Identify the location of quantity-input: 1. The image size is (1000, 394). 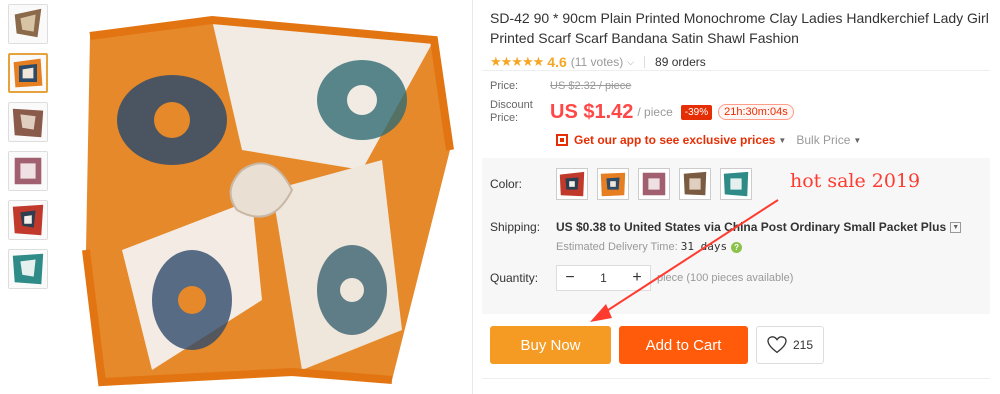
(603, 278).